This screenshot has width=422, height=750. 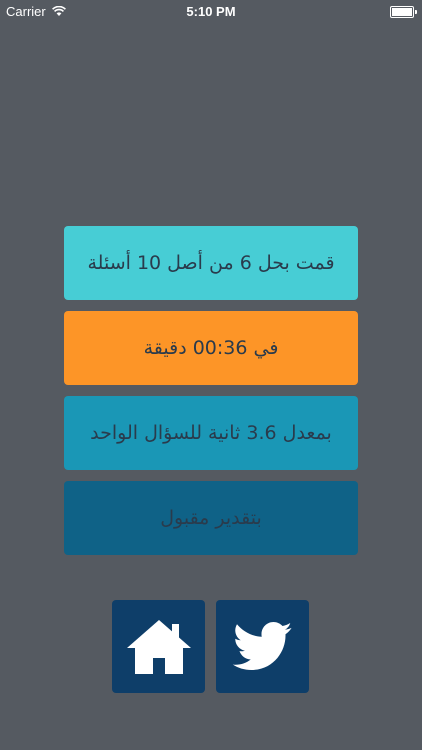 I want to click on result-card-grade: بتقدير مقبول, so click(x=211, y=518).